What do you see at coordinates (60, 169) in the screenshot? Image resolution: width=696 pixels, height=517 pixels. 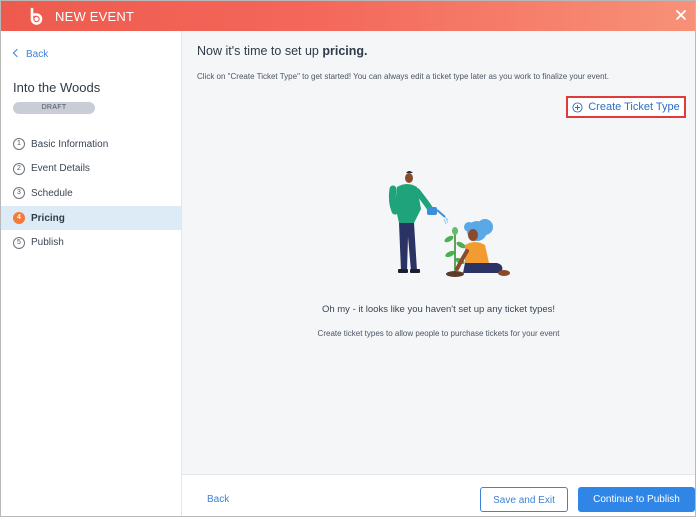 I see `step-label: Event Details` at bounding box center [60, 169].